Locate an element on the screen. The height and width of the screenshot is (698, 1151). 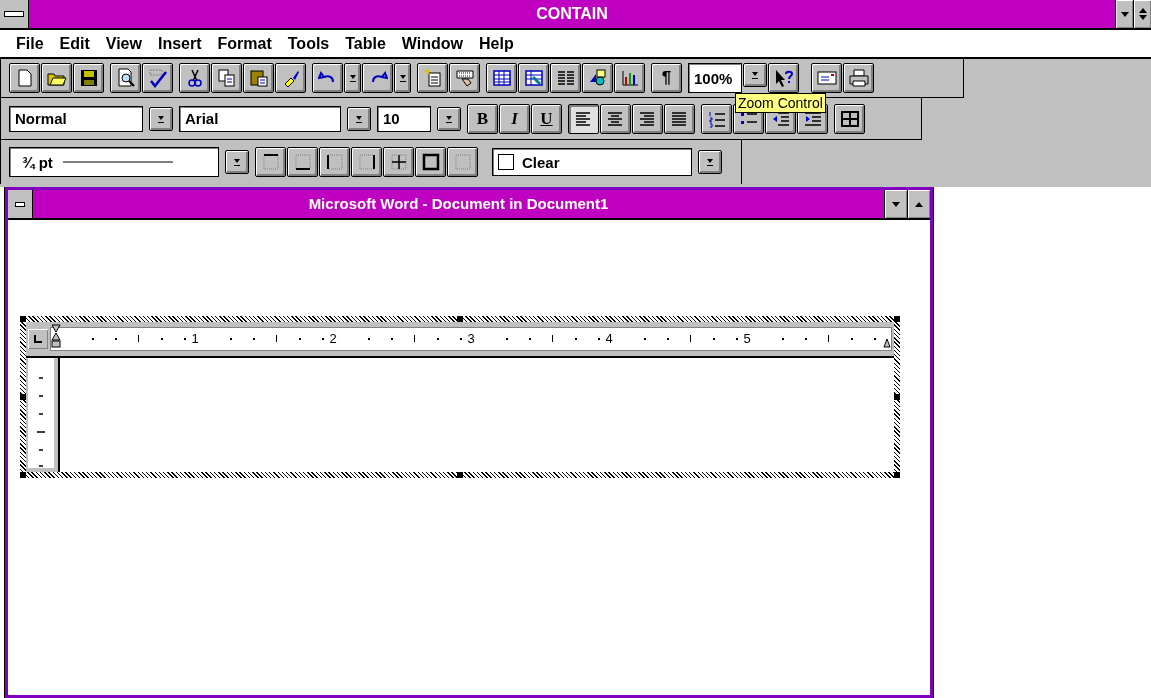
indent-marker-icon is located at coordinates (56, 337).